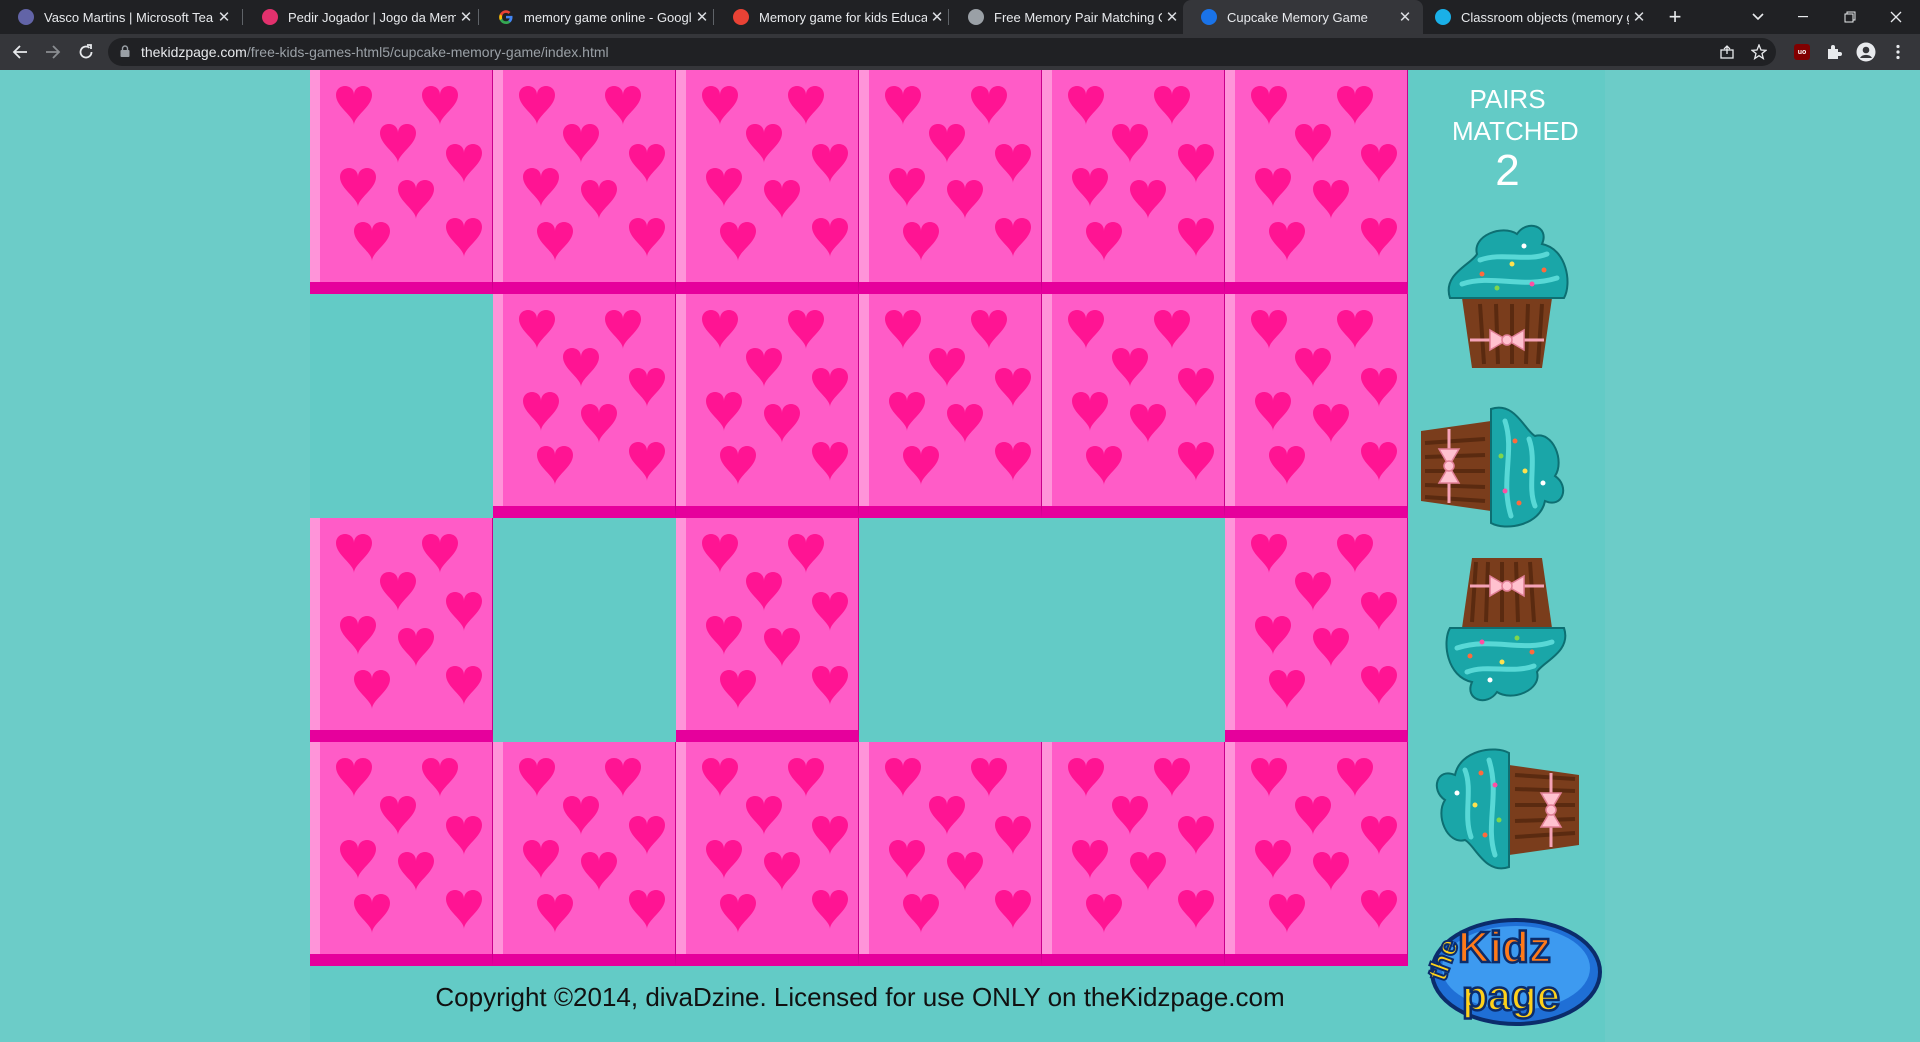 This screenshot has width=1920, height=1042. I want to click on kidzpage-icon, so click(1209, 17).